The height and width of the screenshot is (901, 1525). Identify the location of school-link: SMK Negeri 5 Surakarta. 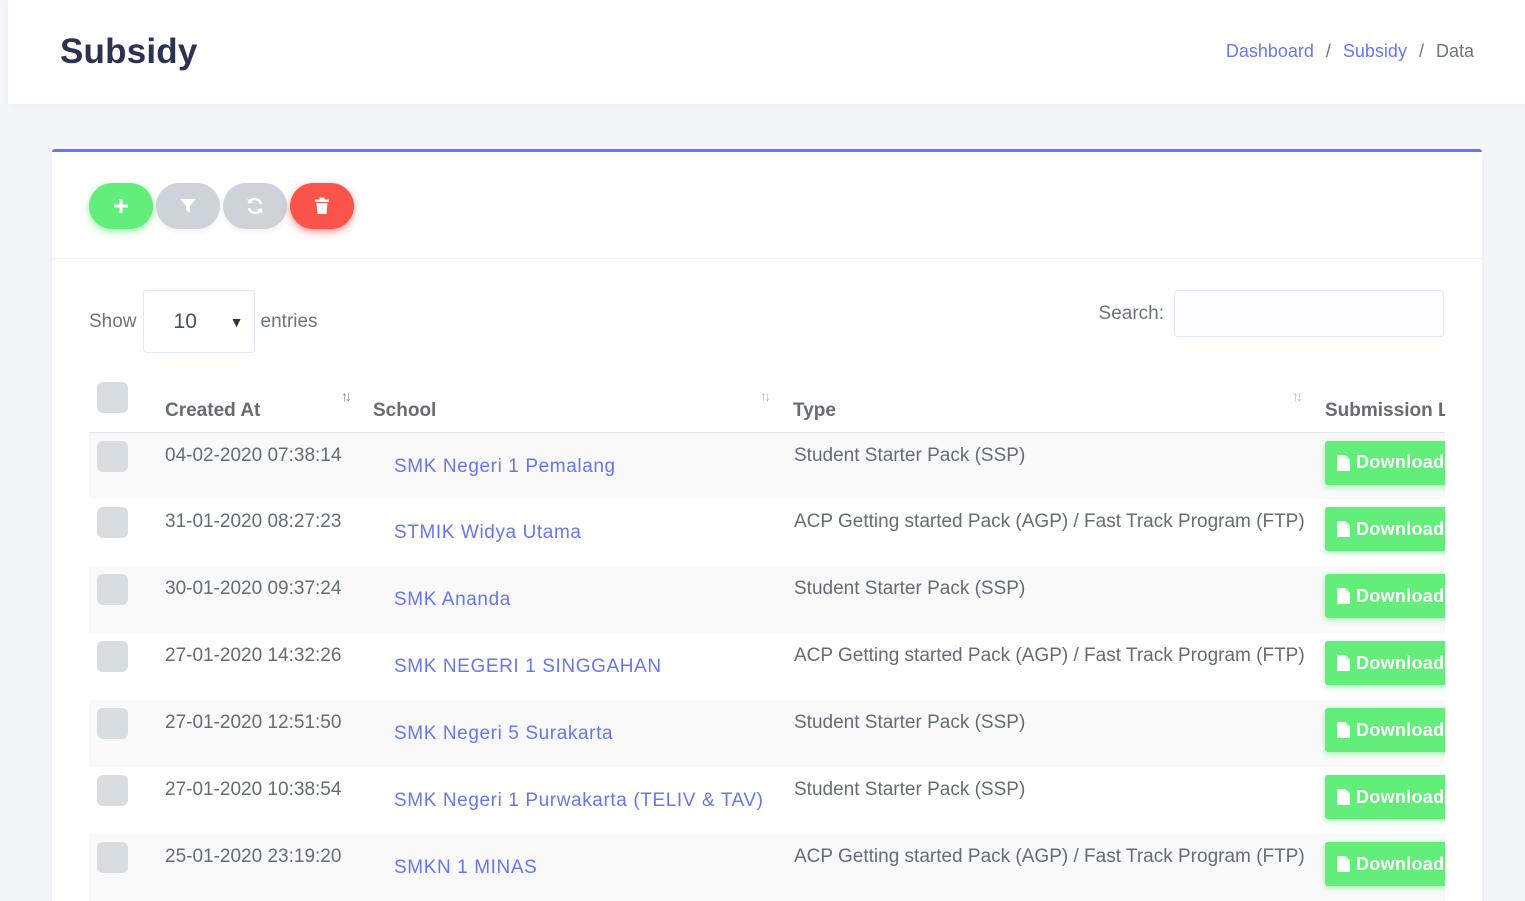
(583, 722).